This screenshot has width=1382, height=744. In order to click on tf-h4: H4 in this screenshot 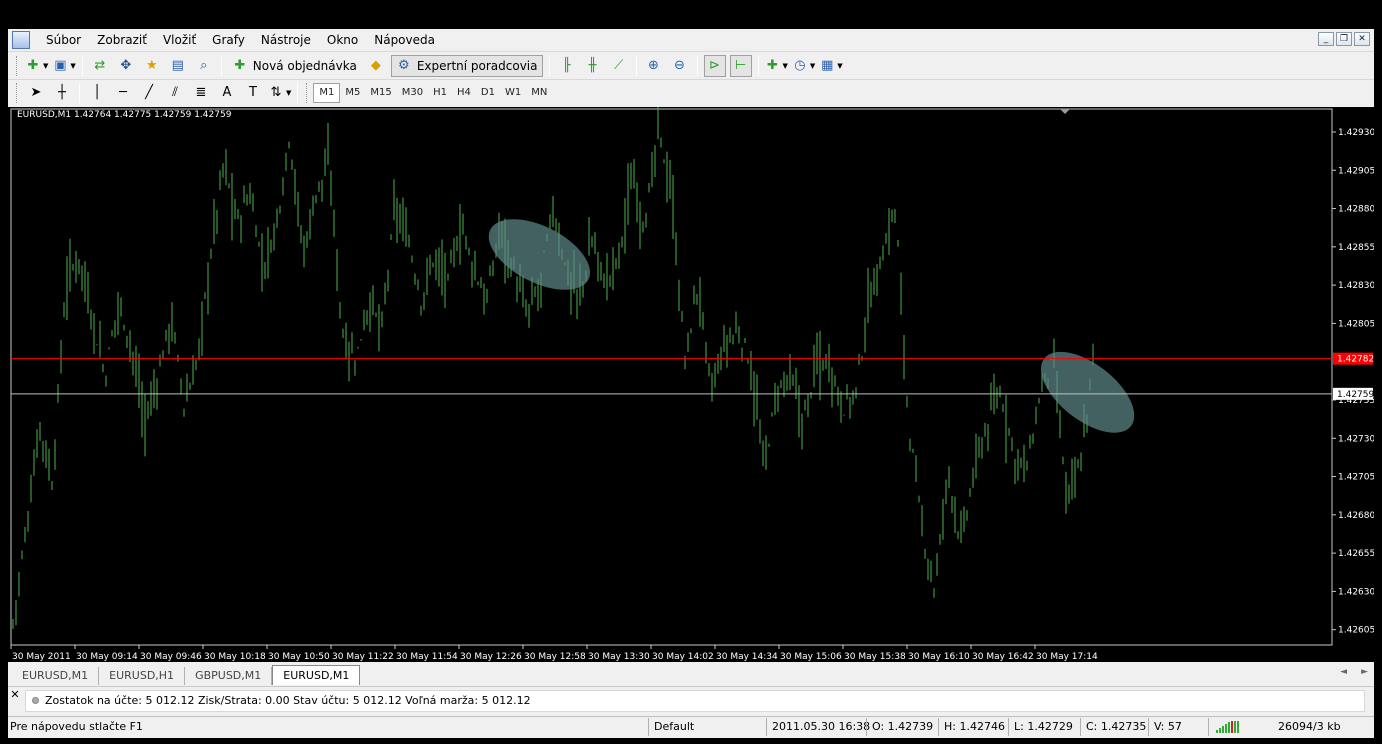, I will do `click(464, 93)`.